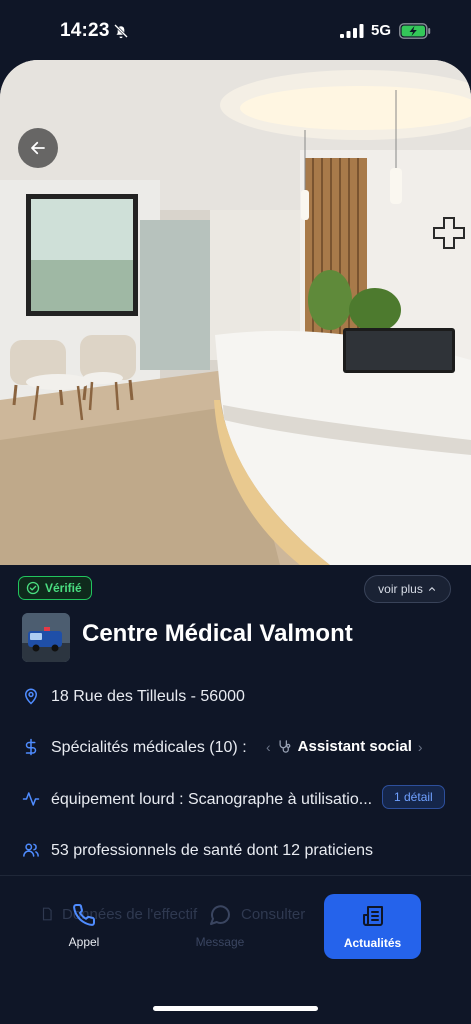 The image size is (471, 1024). I want to click on newspaper-icon, so click(372, 915).